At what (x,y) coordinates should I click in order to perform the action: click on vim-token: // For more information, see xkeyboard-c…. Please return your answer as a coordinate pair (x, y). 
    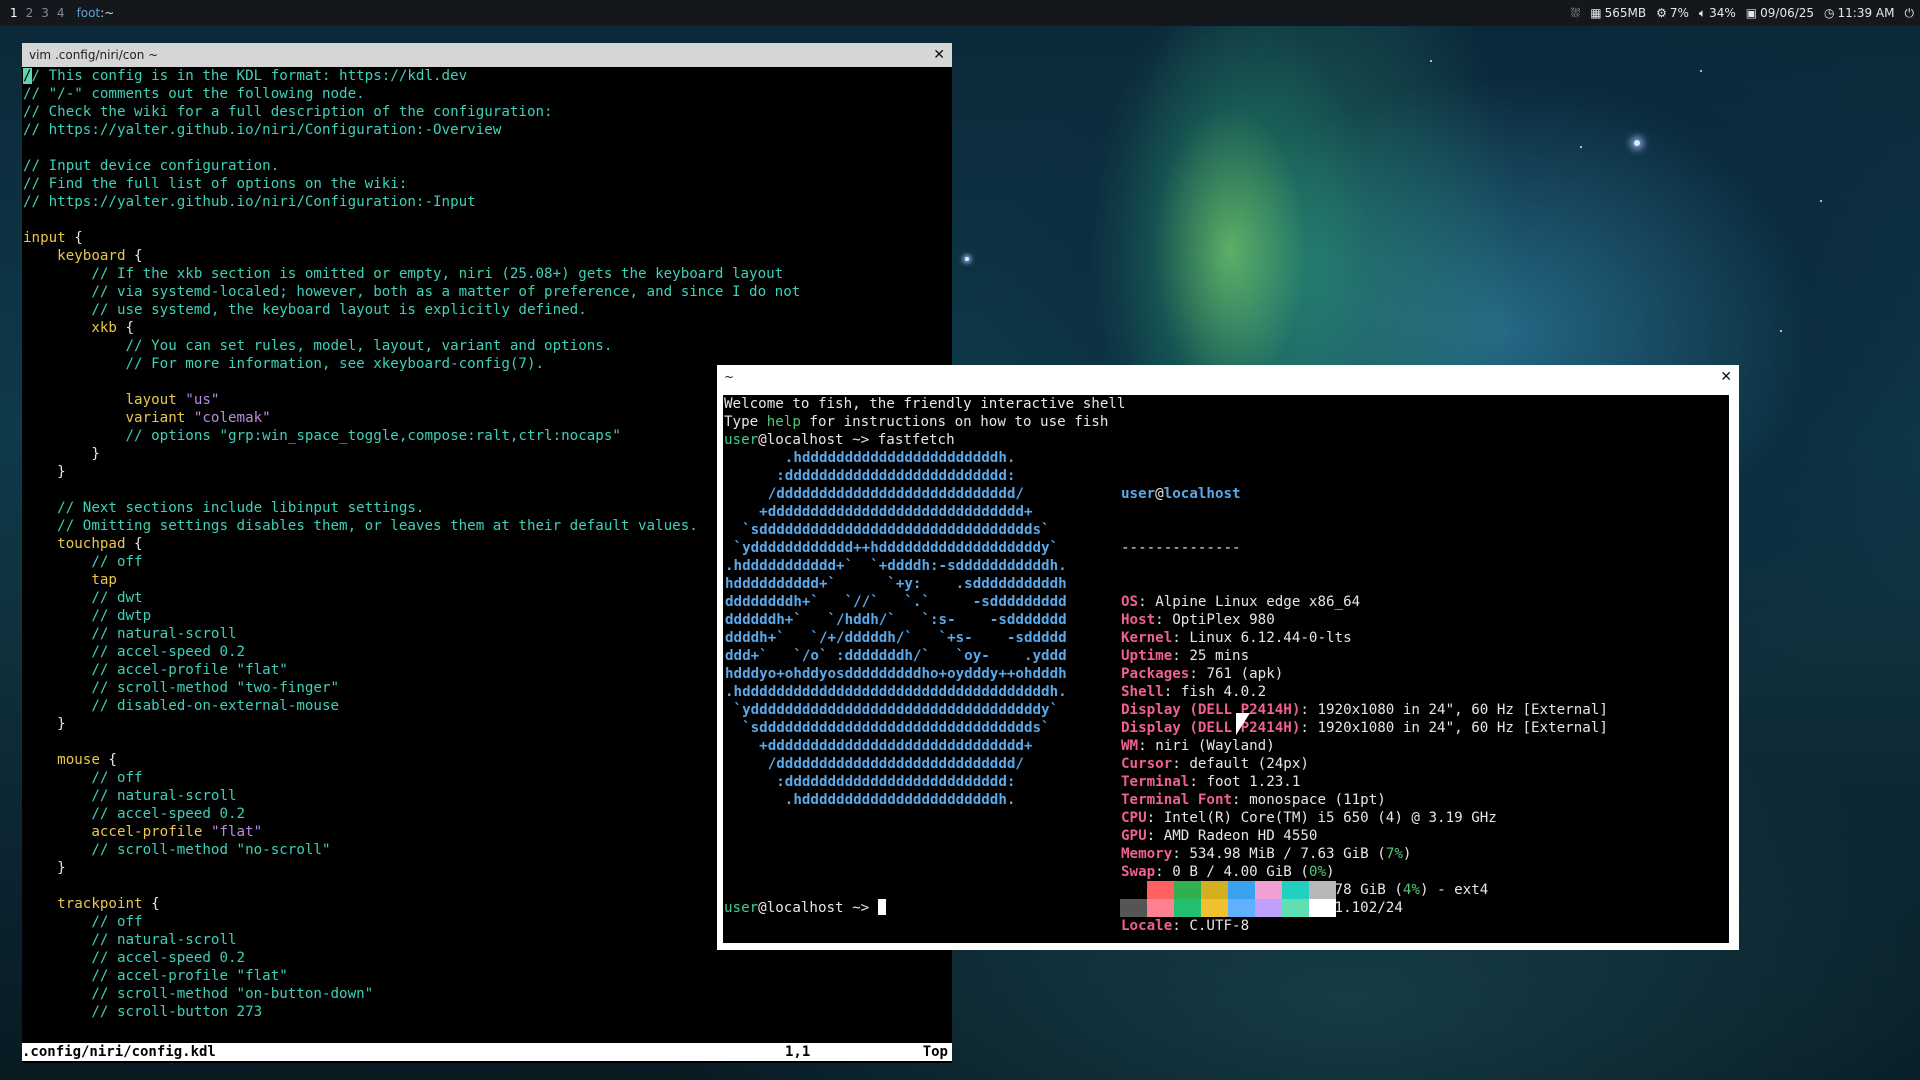
    Looking at the image, I should click on (284, 364).